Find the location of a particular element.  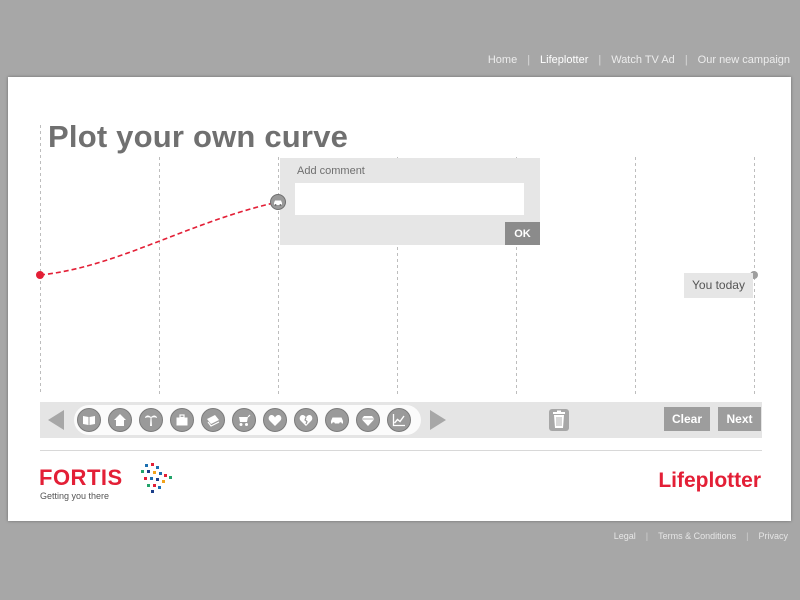

nav-link-home: Home is located at coordinates (502, 60).